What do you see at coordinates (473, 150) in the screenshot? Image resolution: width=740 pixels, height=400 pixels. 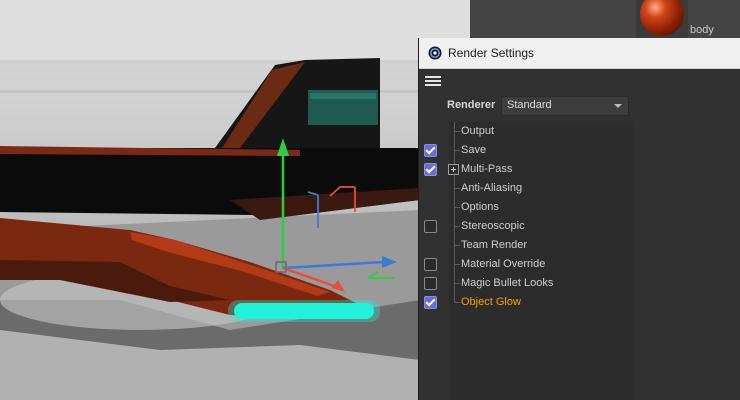 I see `tree-item-label: Save` at bounding box center [473, 150].